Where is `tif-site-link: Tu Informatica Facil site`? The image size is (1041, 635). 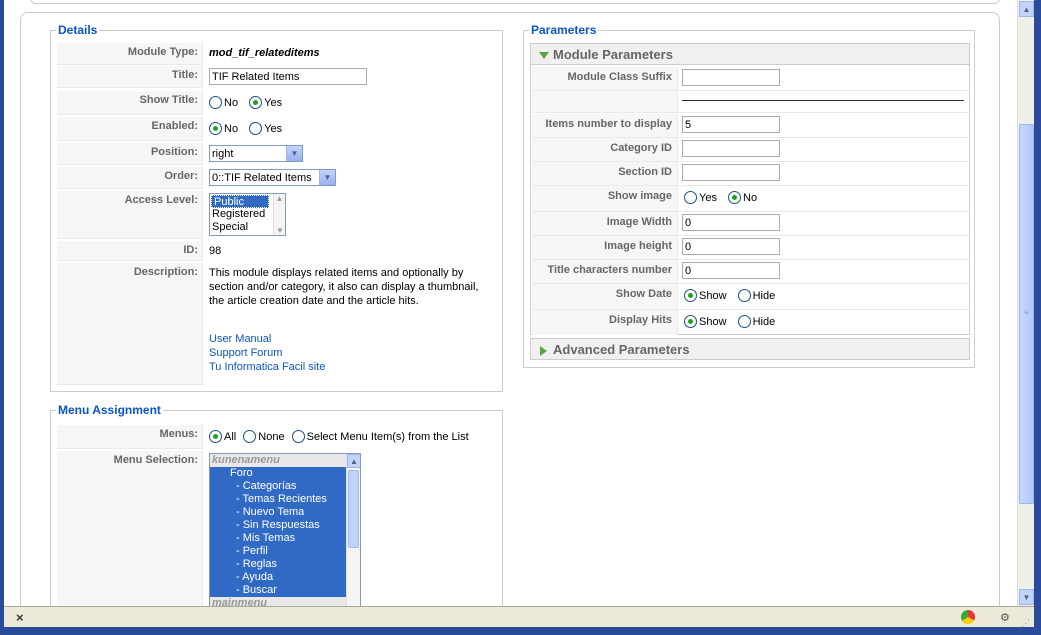 tif-site-link: Tu Informatica Facil site is located at coordinates (267, 367).